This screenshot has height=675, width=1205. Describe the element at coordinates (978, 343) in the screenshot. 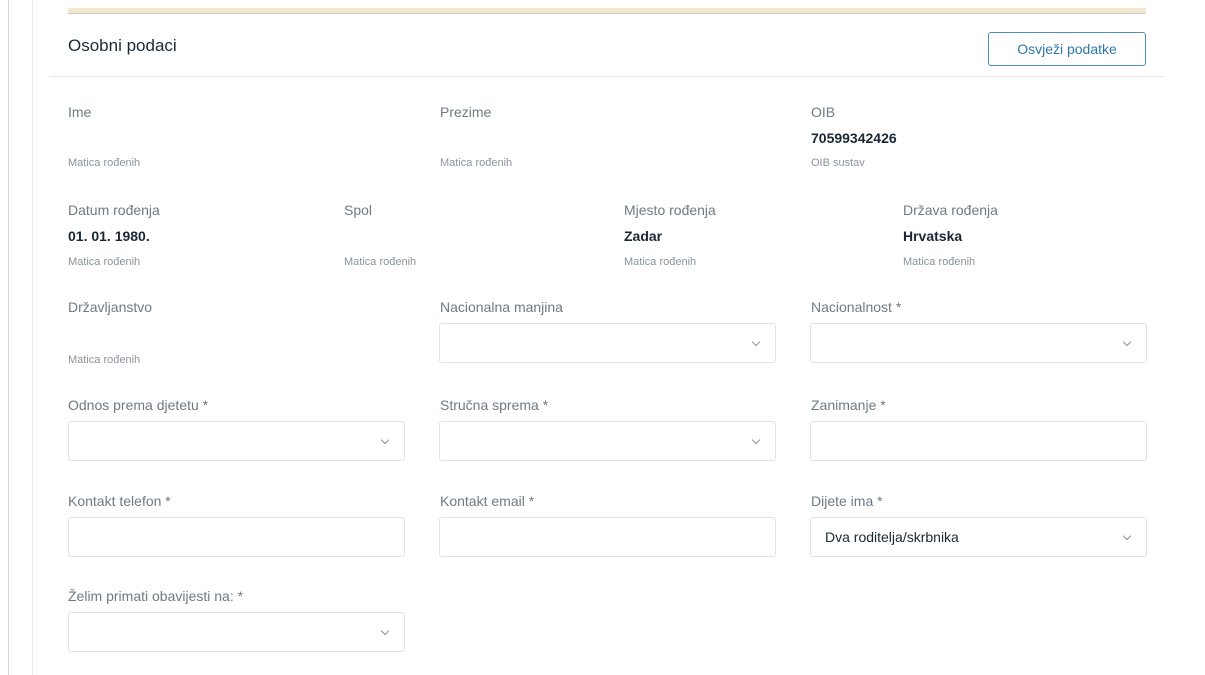

I see `nacionalnost-select` at that location.